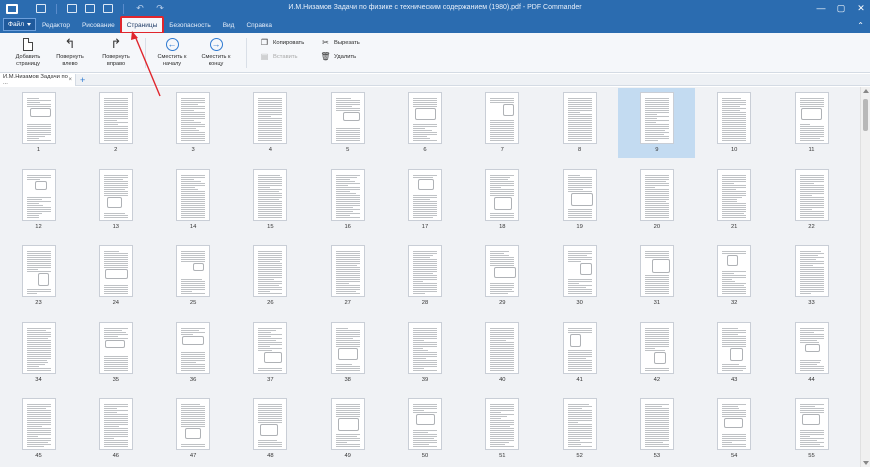 Image resolution: width=870 pixels, height=467 pixels. What do you see at coordinates (193, 200) in the screenshot?
I see `page-thumbnail: 14` at bounding box center [193, 200].